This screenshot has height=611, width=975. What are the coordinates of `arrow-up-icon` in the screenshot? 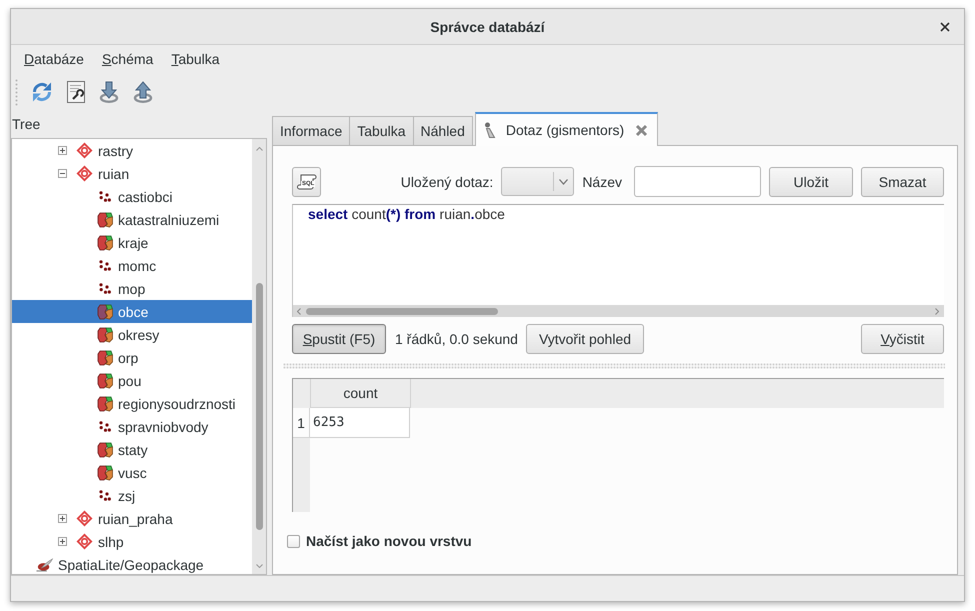 It's located at (143, 92).